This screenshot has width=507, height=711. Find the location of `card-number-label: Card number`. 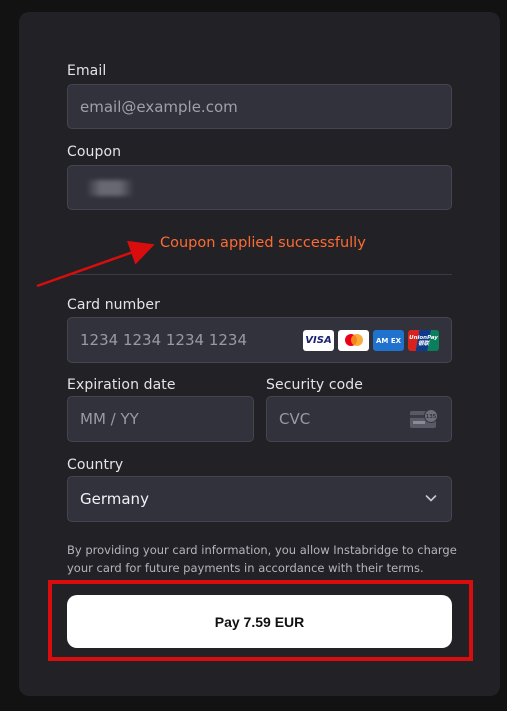

card-number-label: Card number is located at coordinates (113, 305).